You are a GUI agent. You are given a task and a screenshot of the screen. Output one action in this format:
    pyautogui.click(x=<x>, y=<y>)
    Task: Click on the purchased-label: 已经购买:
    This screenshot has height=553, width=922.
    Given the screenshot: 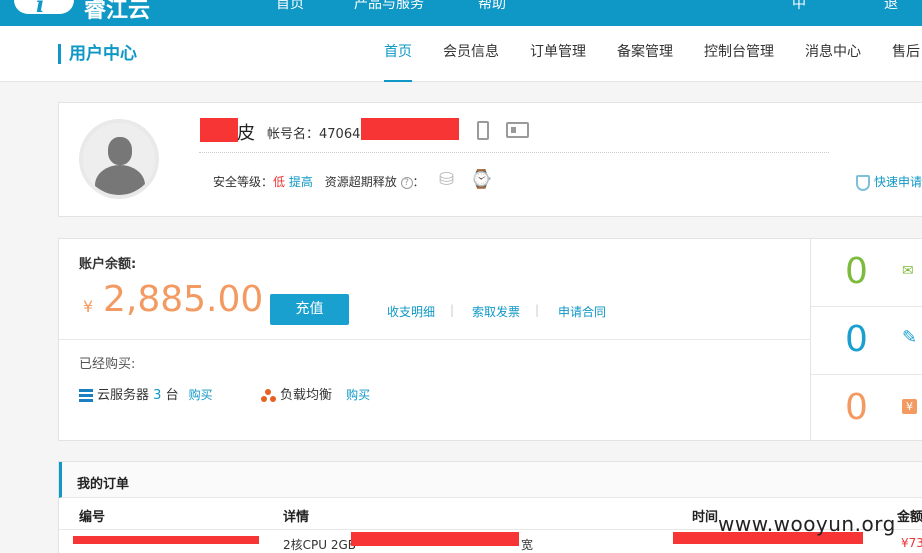 What is the action you would take?
    pyautogui.click(x=107, y=364)
    